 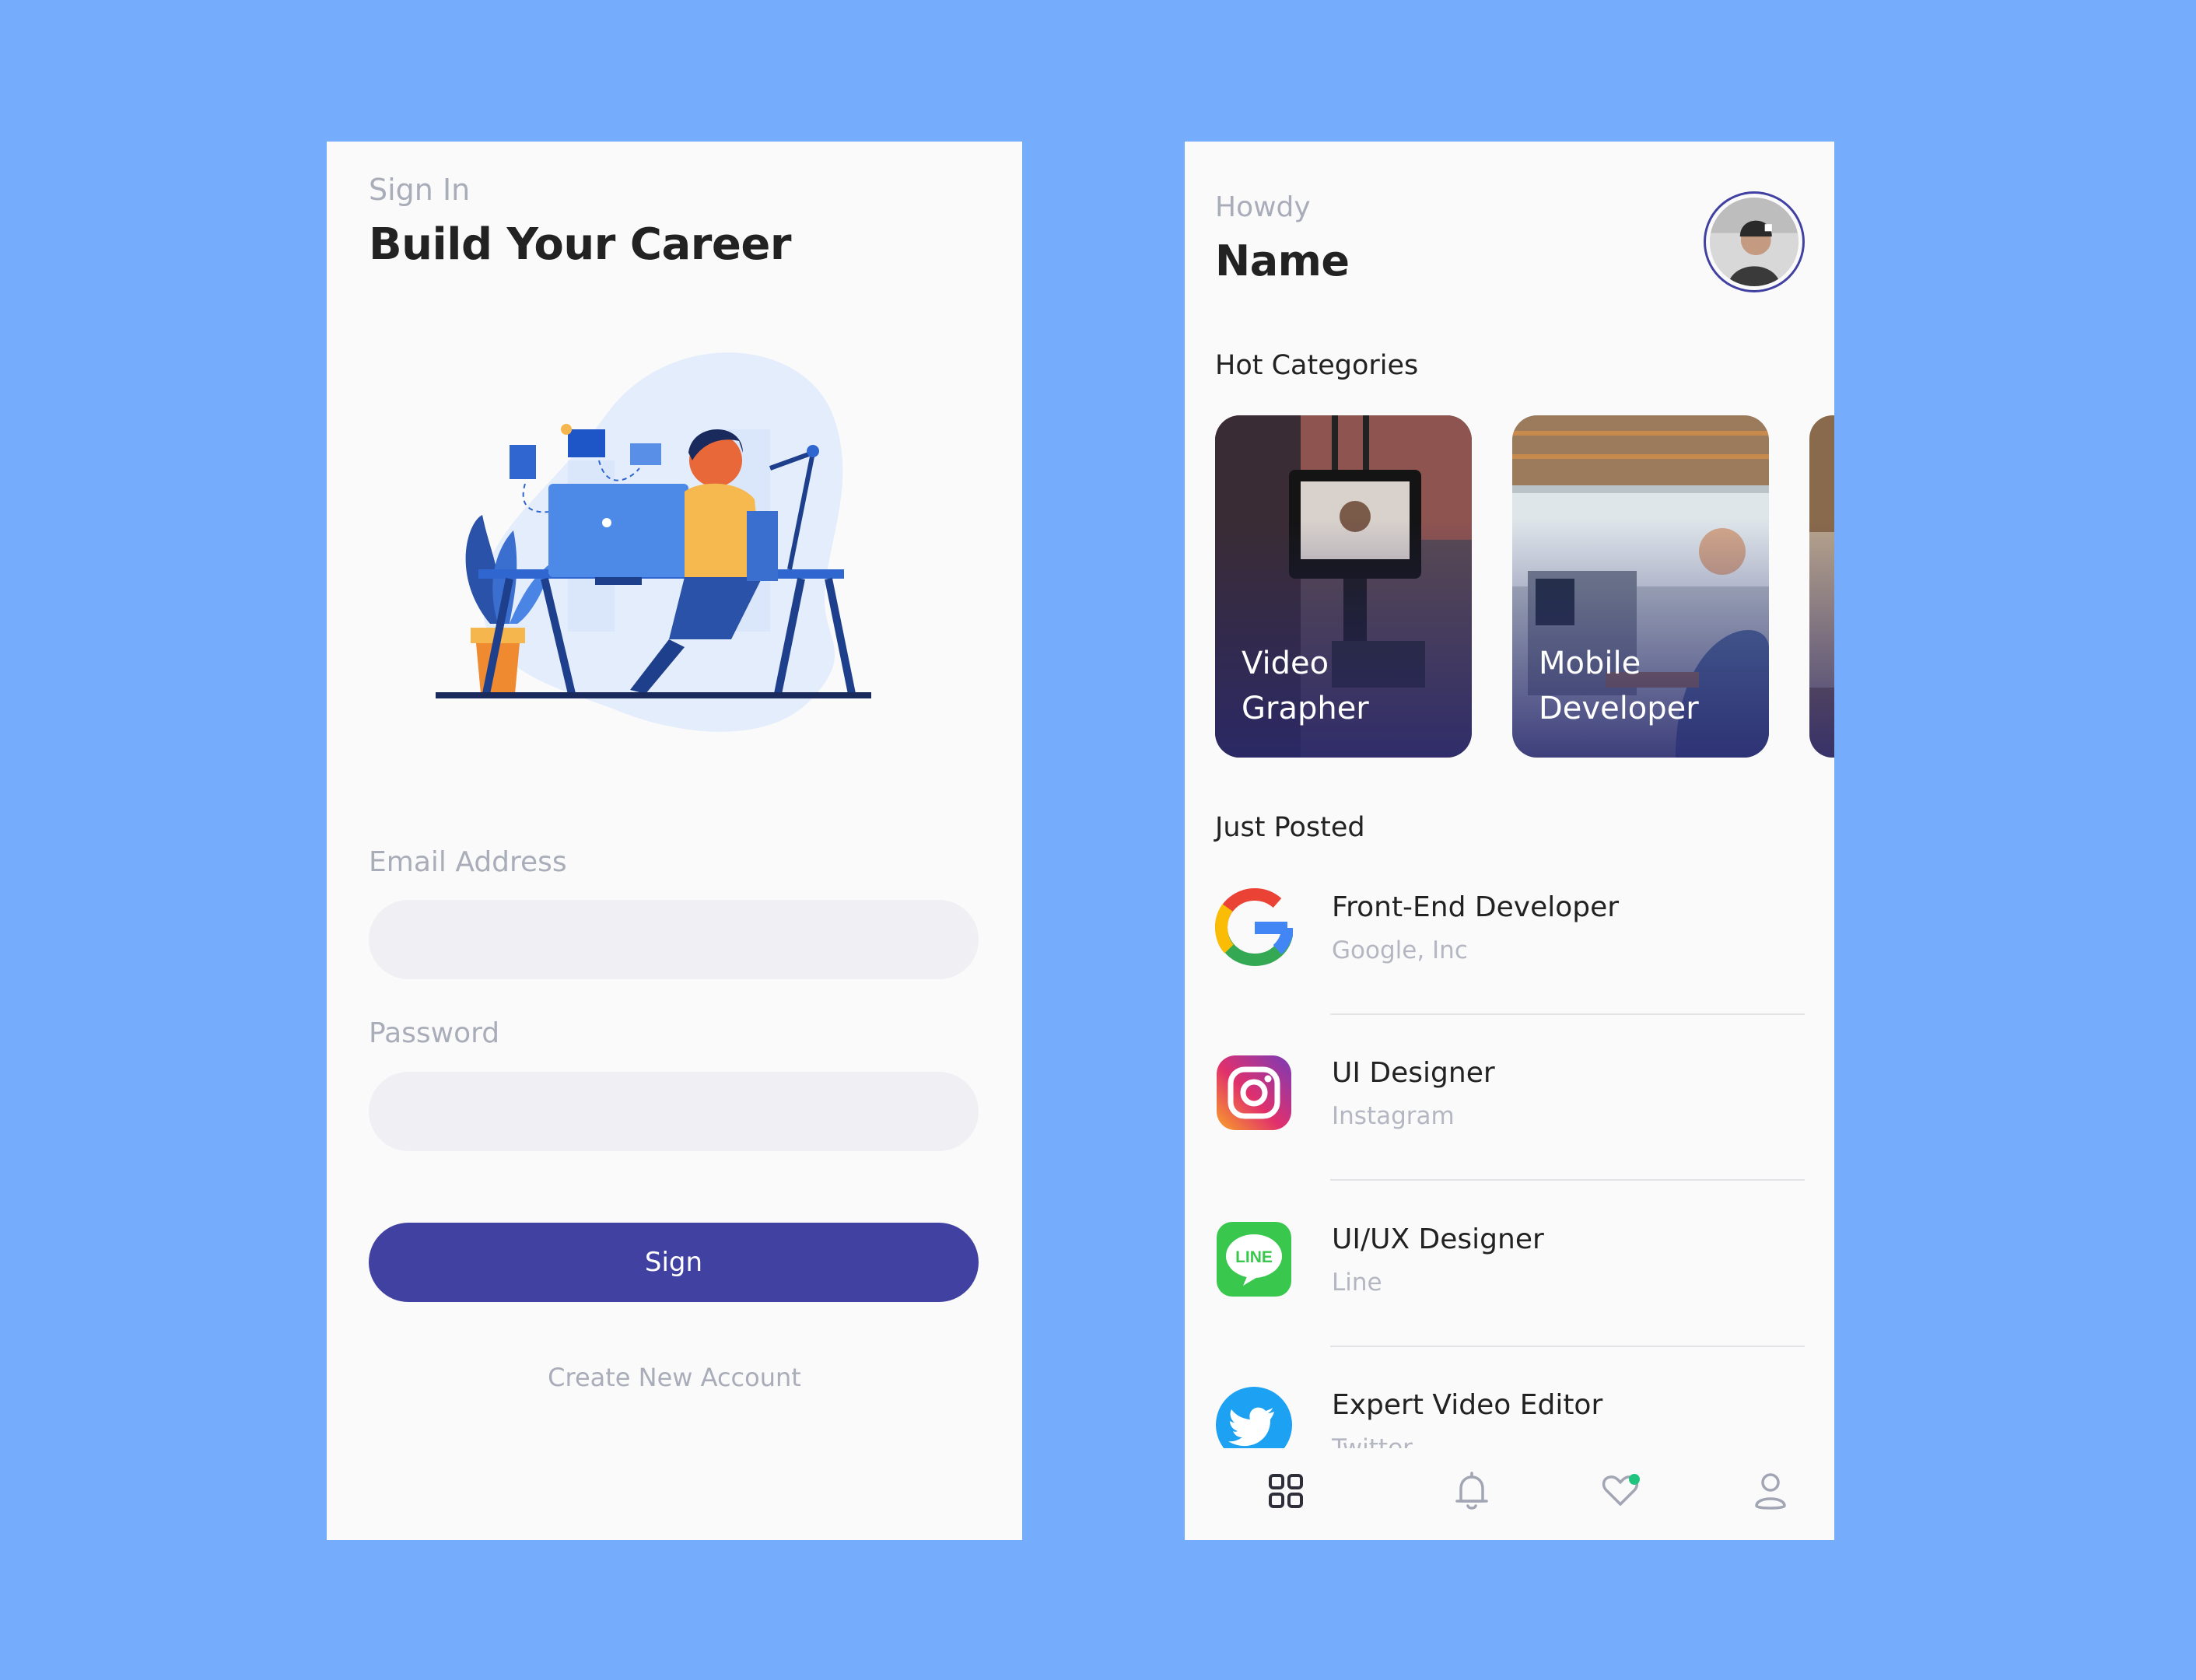 I want to click on password-field, so click(x=674, y=1111).